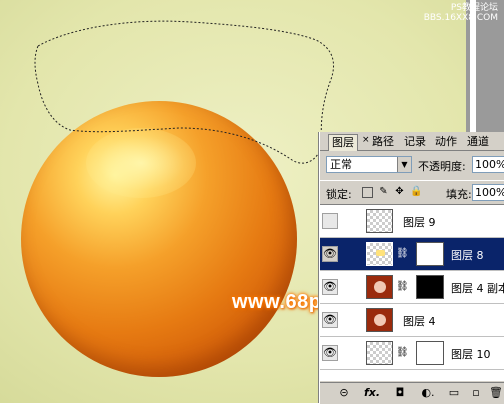 Image resolution: width=504 pixels, height=404 pixels. What do you see at coordinates (341, 164) in the screenshot?
I see `blend-mode-value: 正常` at bounding box center [341, 164].